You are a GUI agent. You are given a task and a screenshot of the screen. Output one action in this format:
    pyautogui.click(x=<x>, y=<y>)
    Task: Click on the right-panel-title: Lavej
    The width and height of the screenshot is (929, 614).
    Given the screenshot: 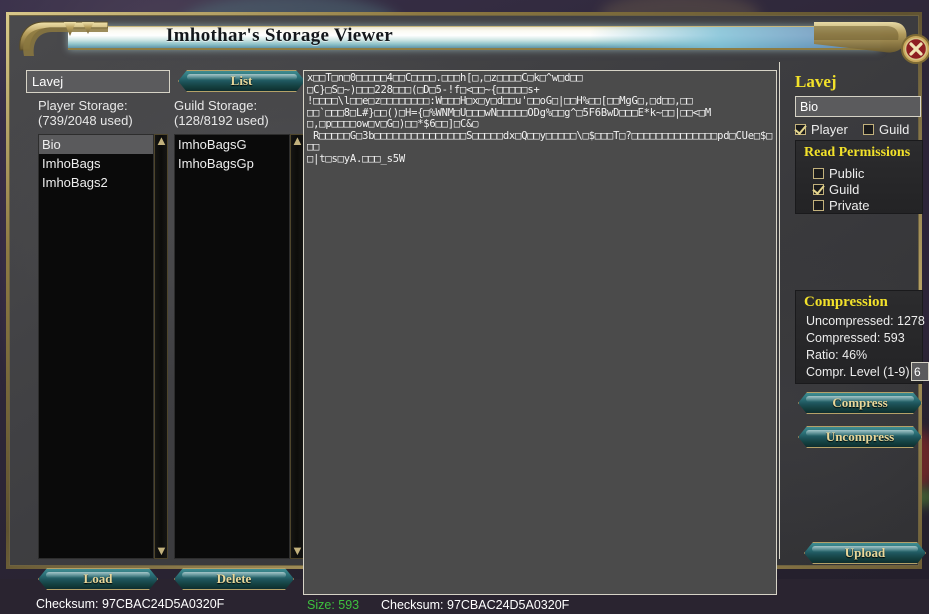 What is the action you would take?
    pyautogui.click(x=816, y=81)
    